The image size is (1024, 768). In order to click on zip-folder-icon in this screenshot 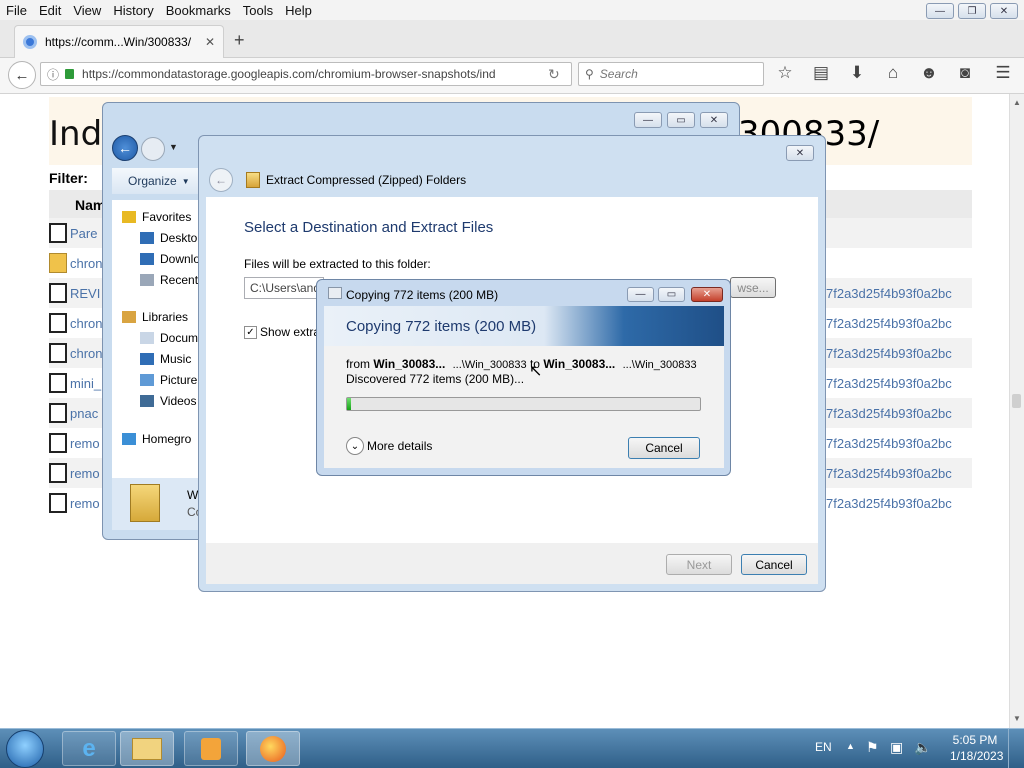, I will do `click(253, 180)`.